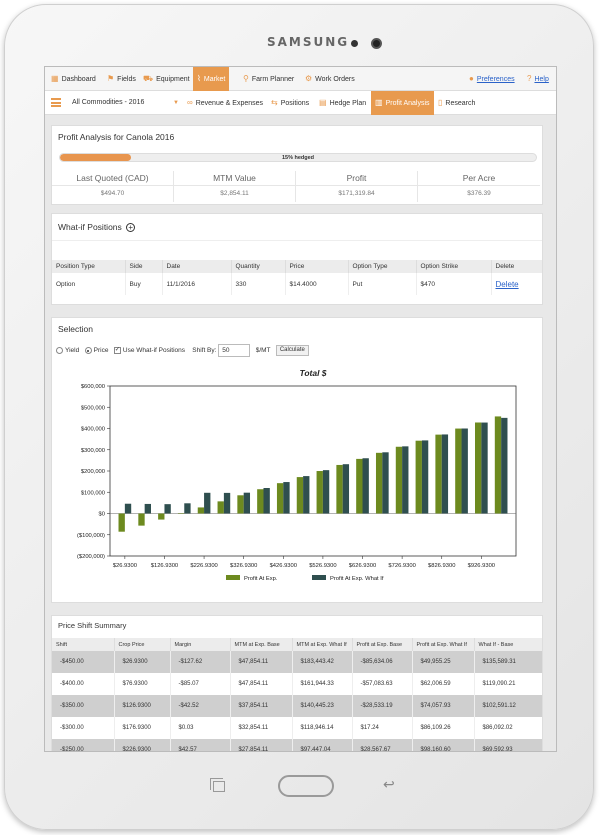 Image resolution: width=600 pixels, height=835 pixels. What do you see at coordinates (112, 178) in the screenshot?
I see `metric-label: Last Quoted (CAD)` at bounding box center [112, 178].